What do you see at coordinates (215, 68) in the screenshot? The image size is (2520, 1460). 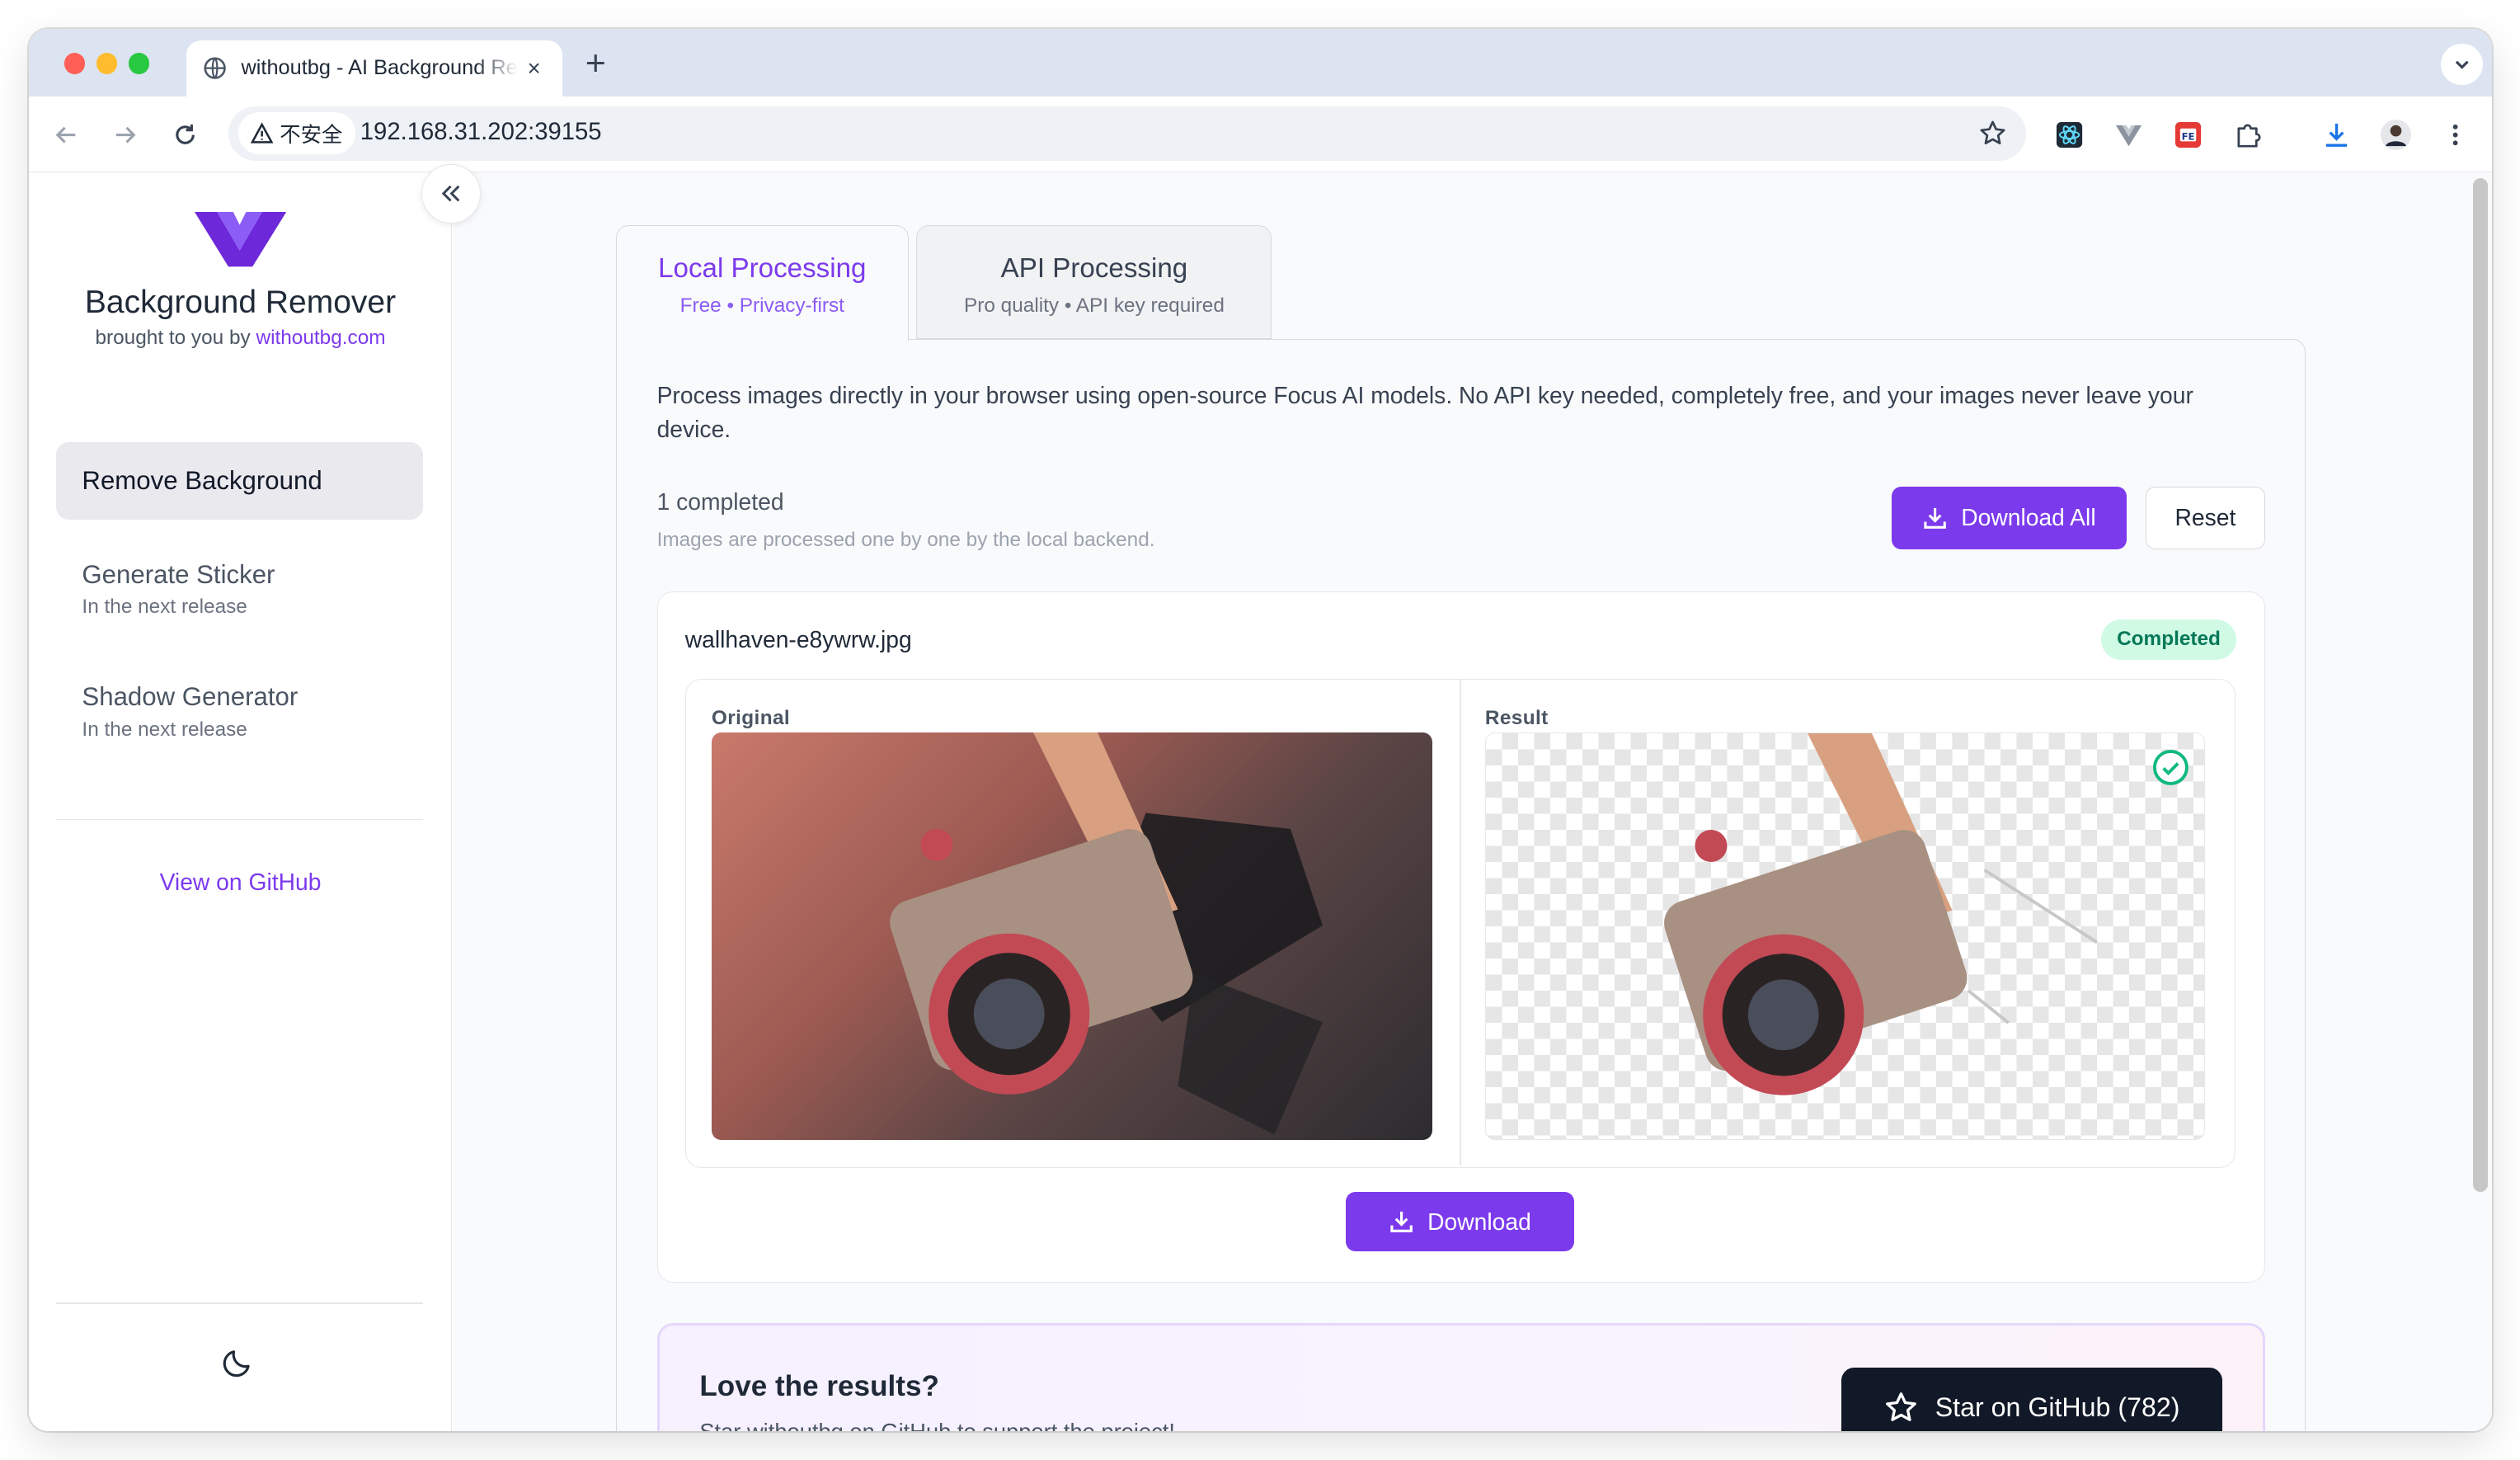 I see `globe-icon` at bounding box center [215, 68].